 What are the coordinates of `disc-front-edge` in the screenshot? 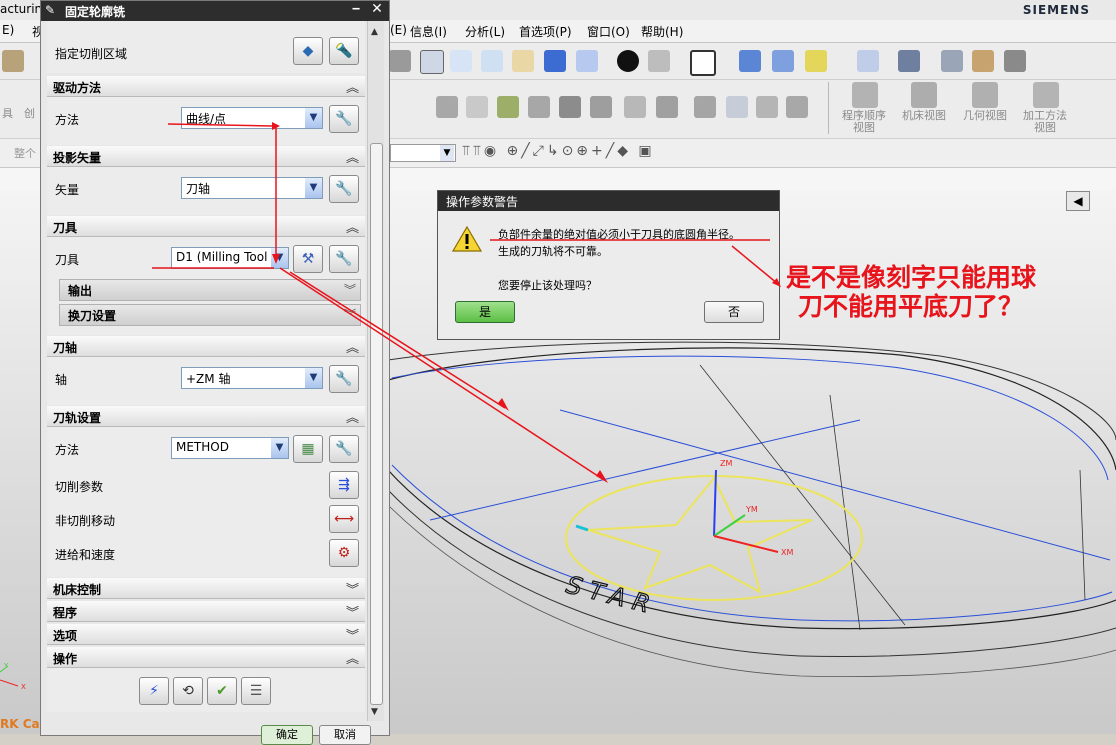 It's located at (751, 549).